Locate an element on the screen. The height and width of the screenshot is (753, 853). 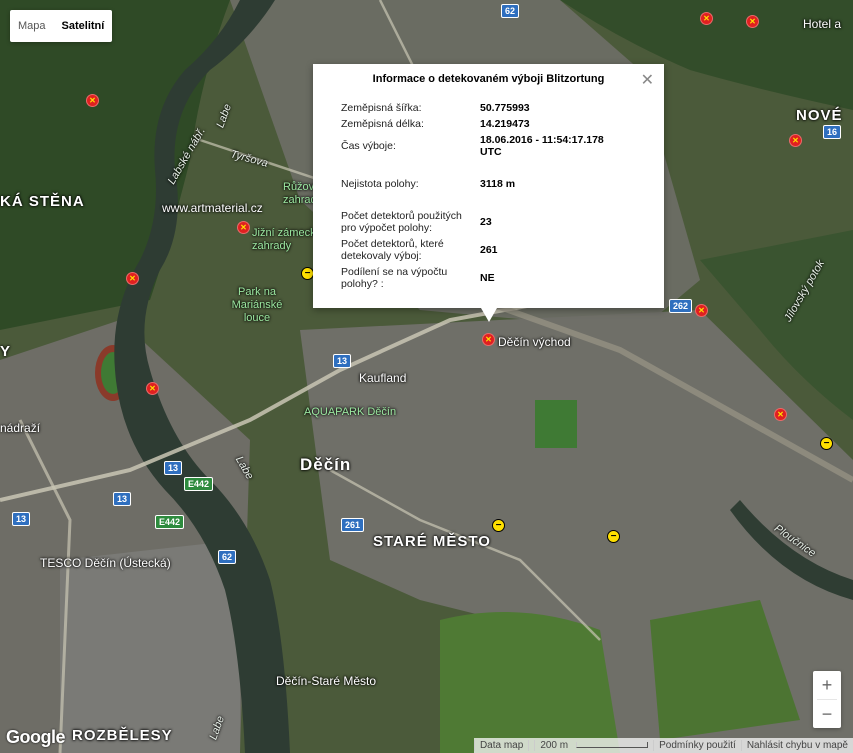
info-value: 18.06.2016 - 11:54:17.178 UTC is located at coordinates (542, 146).